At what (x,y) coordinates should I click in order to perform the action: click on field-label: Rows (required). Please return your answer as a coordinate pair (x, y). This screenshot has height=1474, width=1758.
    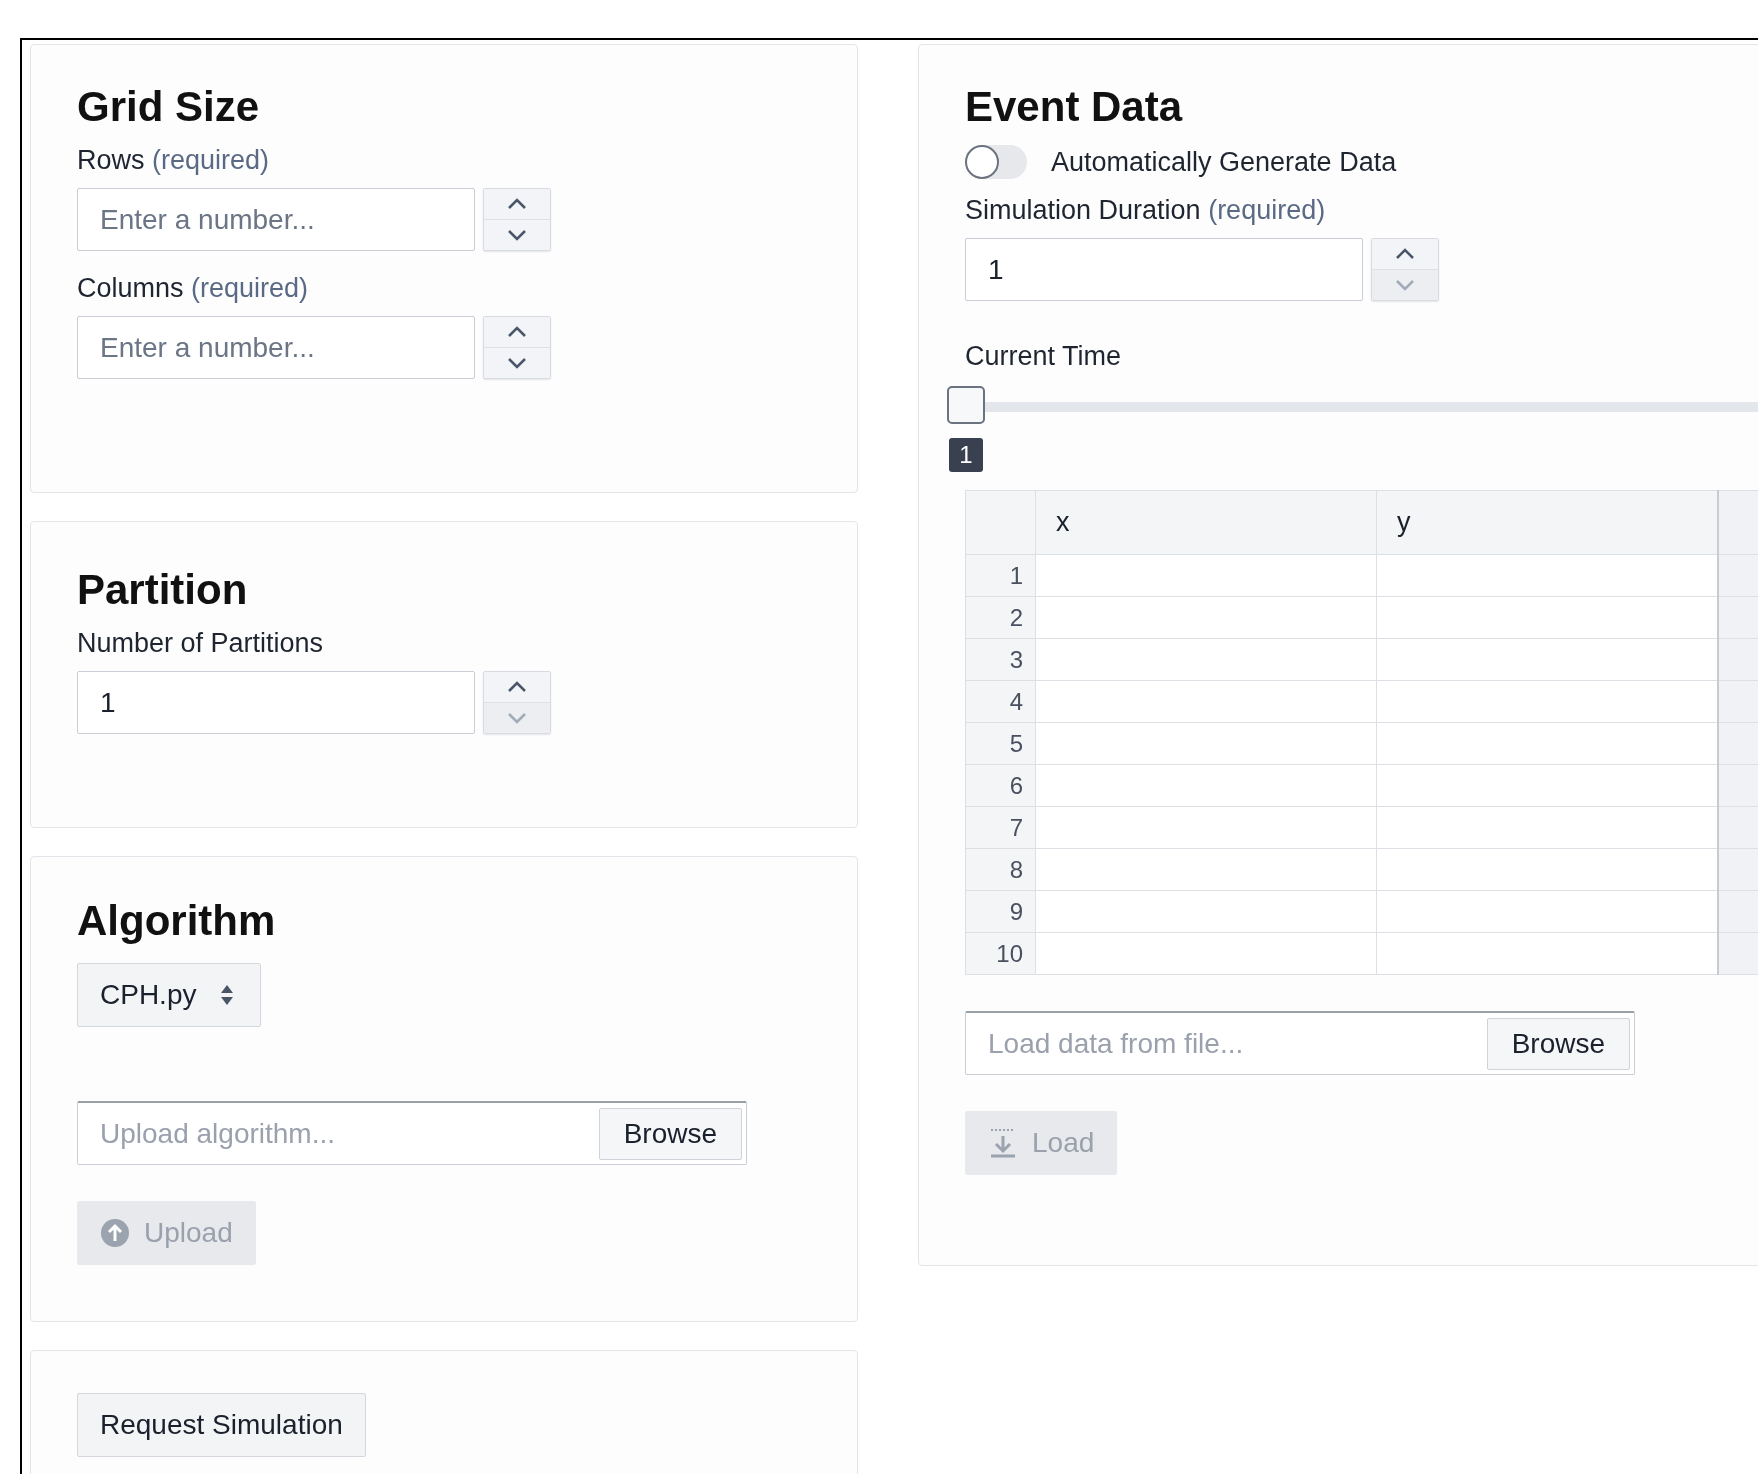
    Looking at the image, I should click on (174, 160).